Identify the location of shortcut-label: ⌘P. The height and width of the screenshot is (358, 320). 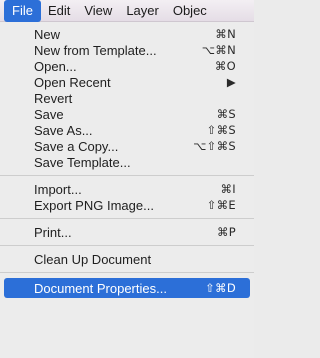
(226, 232).